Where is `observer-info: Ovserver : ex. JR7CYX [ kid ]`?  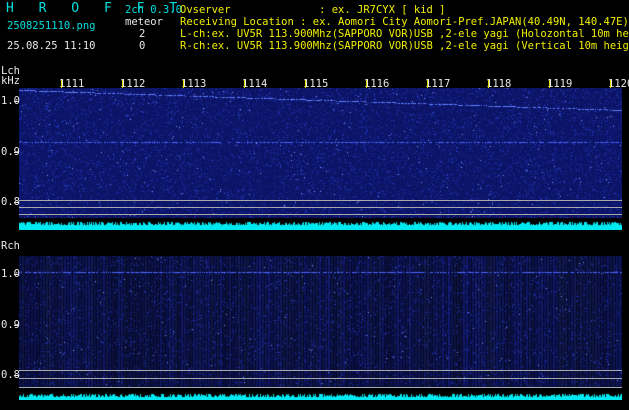 observer-info: Ovserver : ex. JR7CYX [ kid ] is located at coordinates (313, 10).